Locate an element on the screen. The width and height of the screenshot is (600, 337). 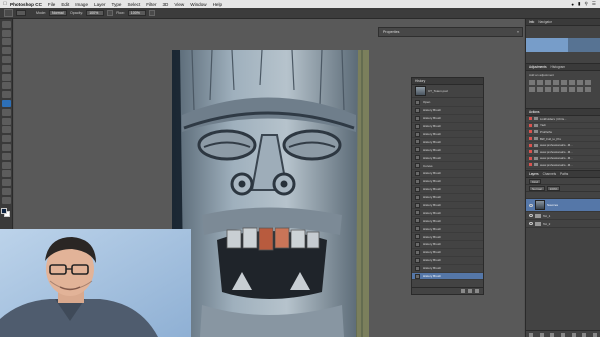
layer-row: Tot_2 is located at coordinates (563, 224).